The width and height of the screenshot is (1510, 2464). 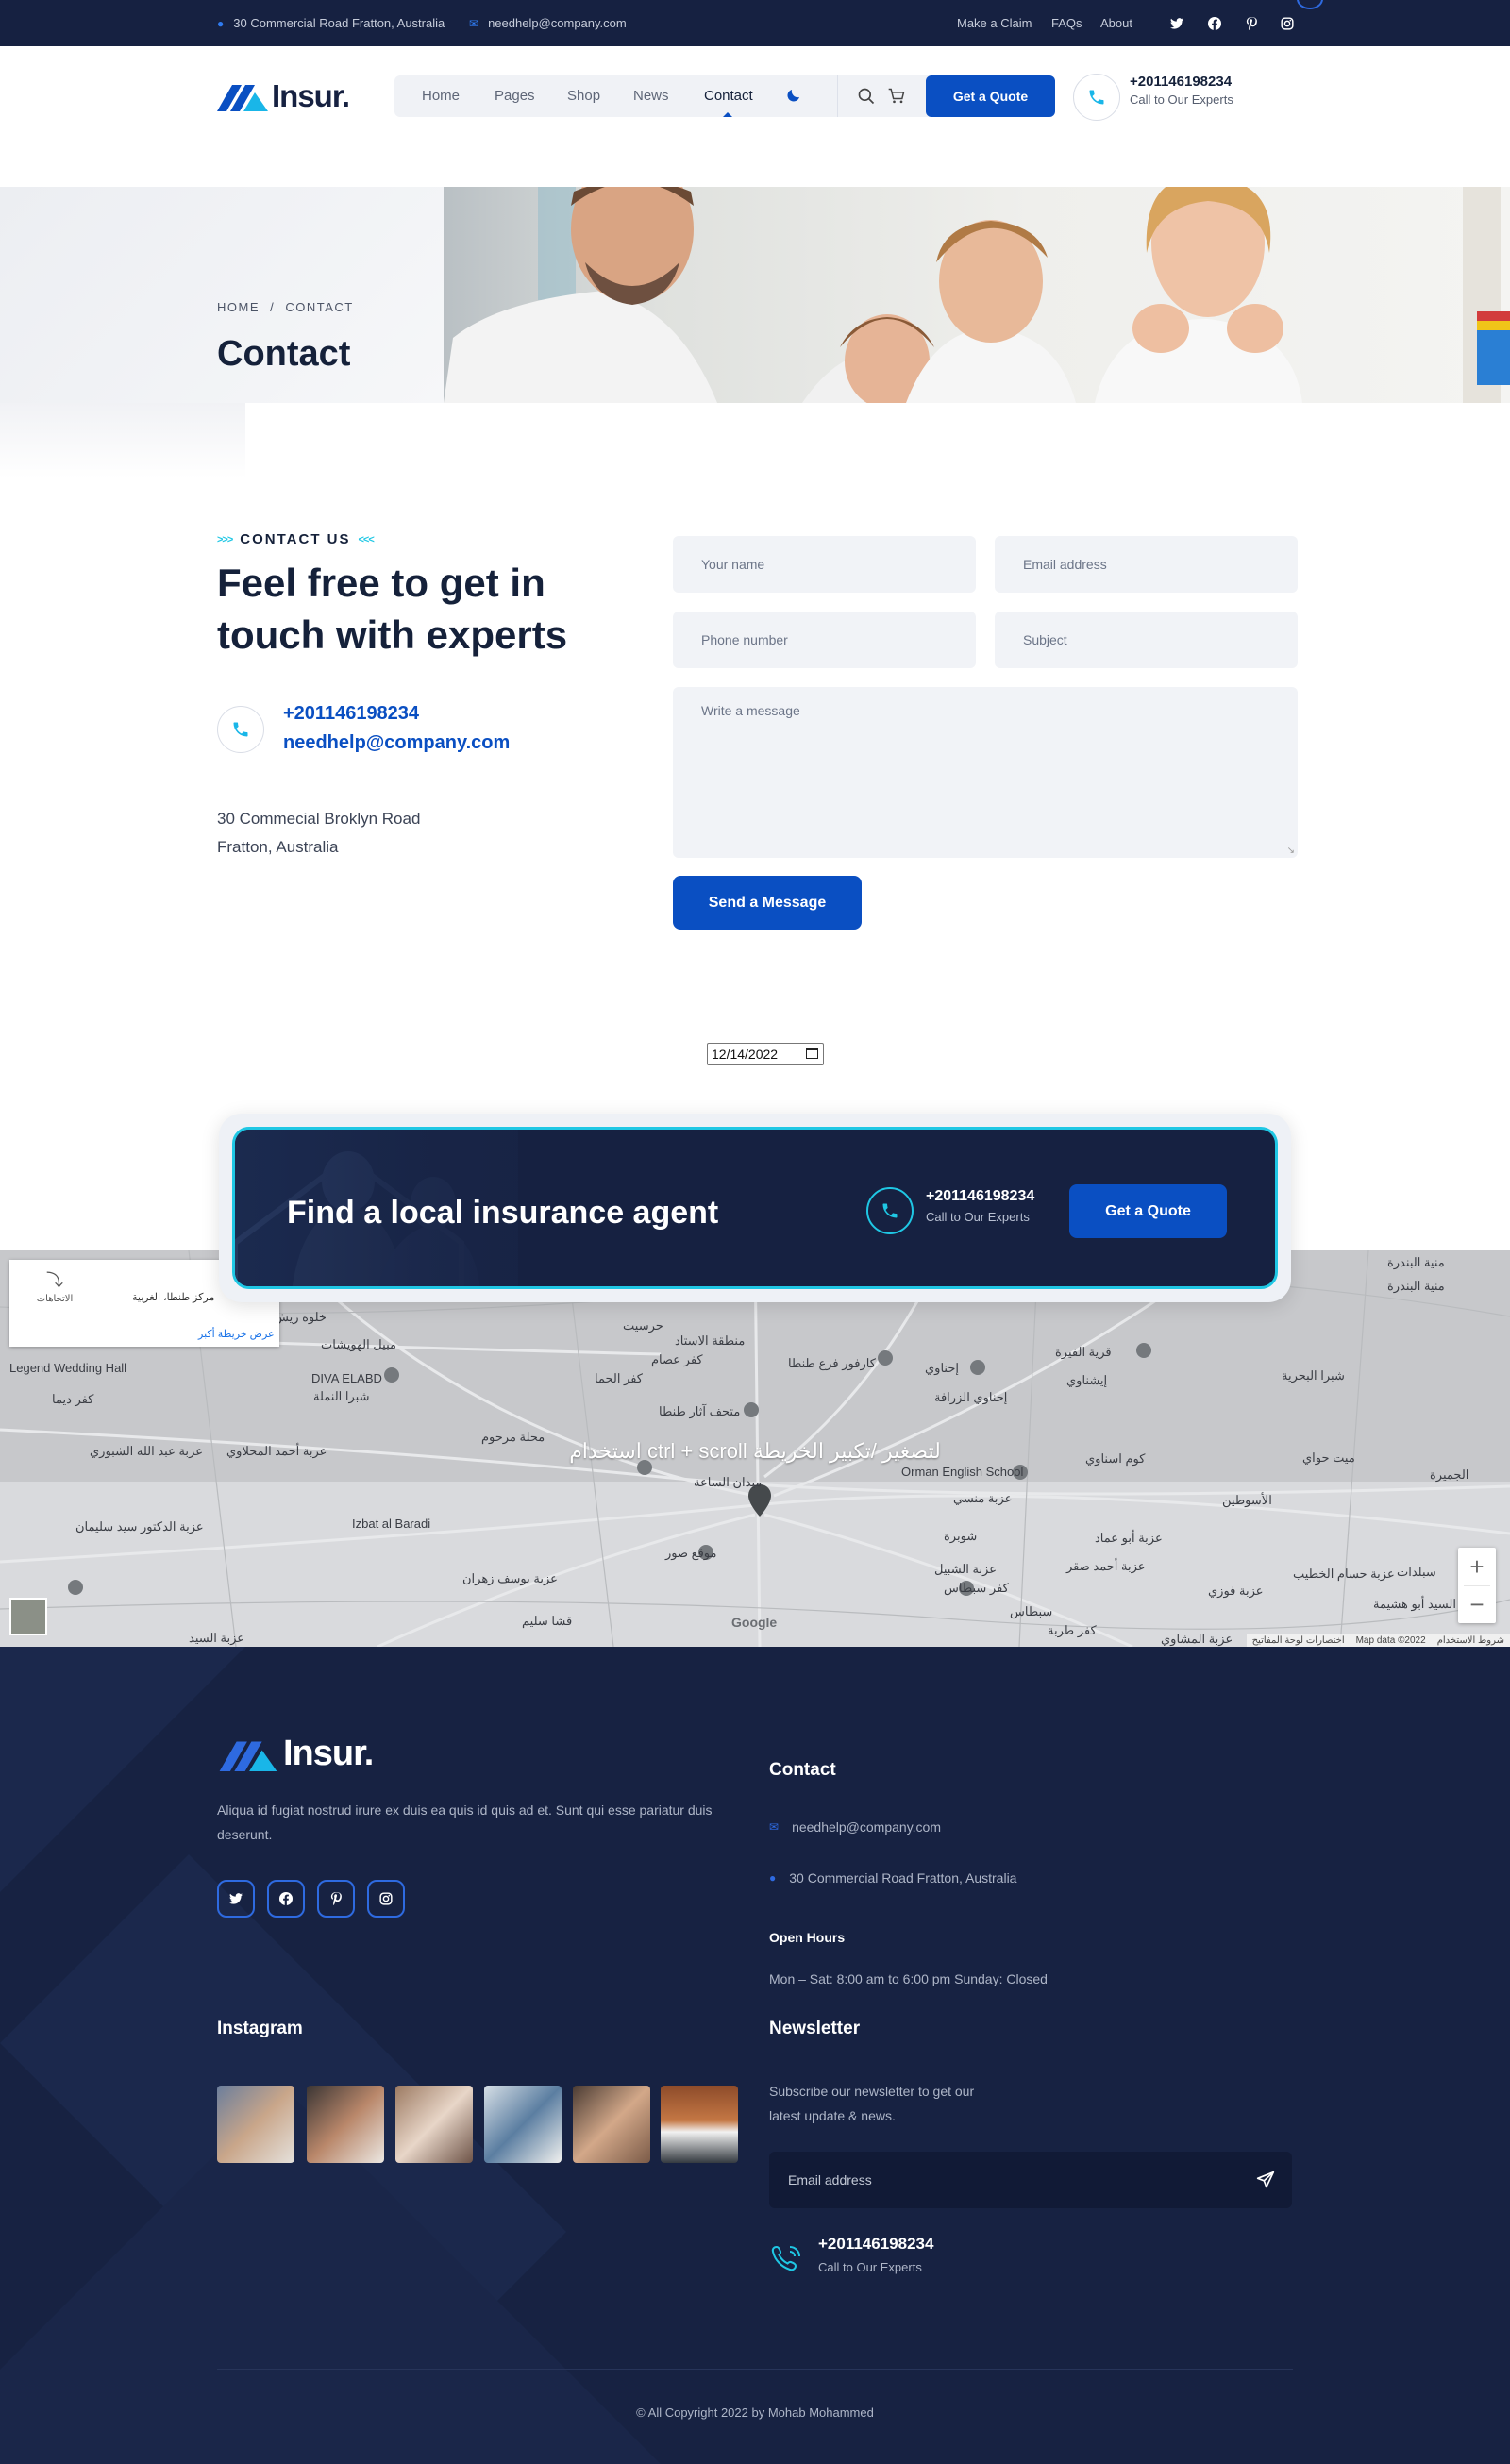 What do you see at coordinates (1477, 1604) in the screenshot?
I see `zoom-out-button: −` at bounding box center [1477, 1604].